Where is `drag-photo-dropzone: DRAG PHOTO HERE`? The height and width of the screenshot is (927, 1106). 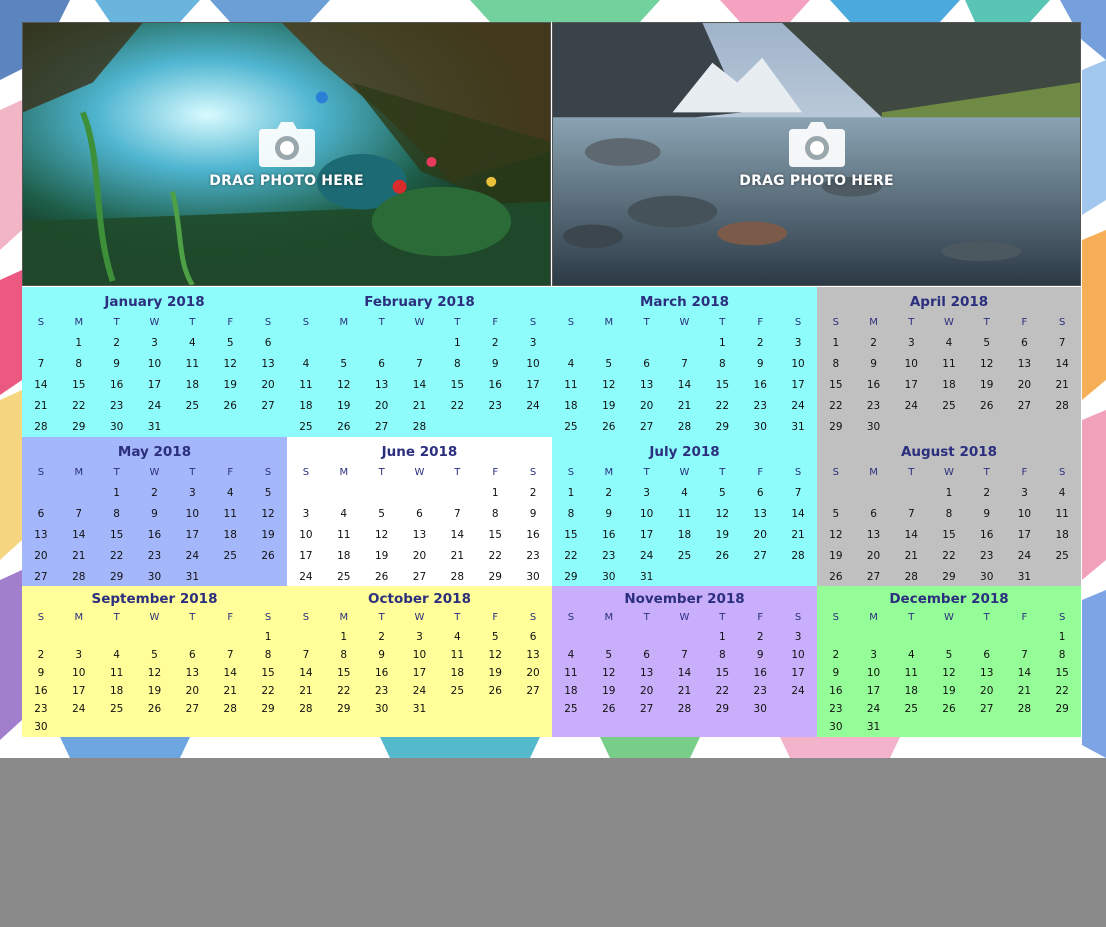
drag-photo-dropzone: DRAG PHOTO HERE is located at coordinates (286, 154).